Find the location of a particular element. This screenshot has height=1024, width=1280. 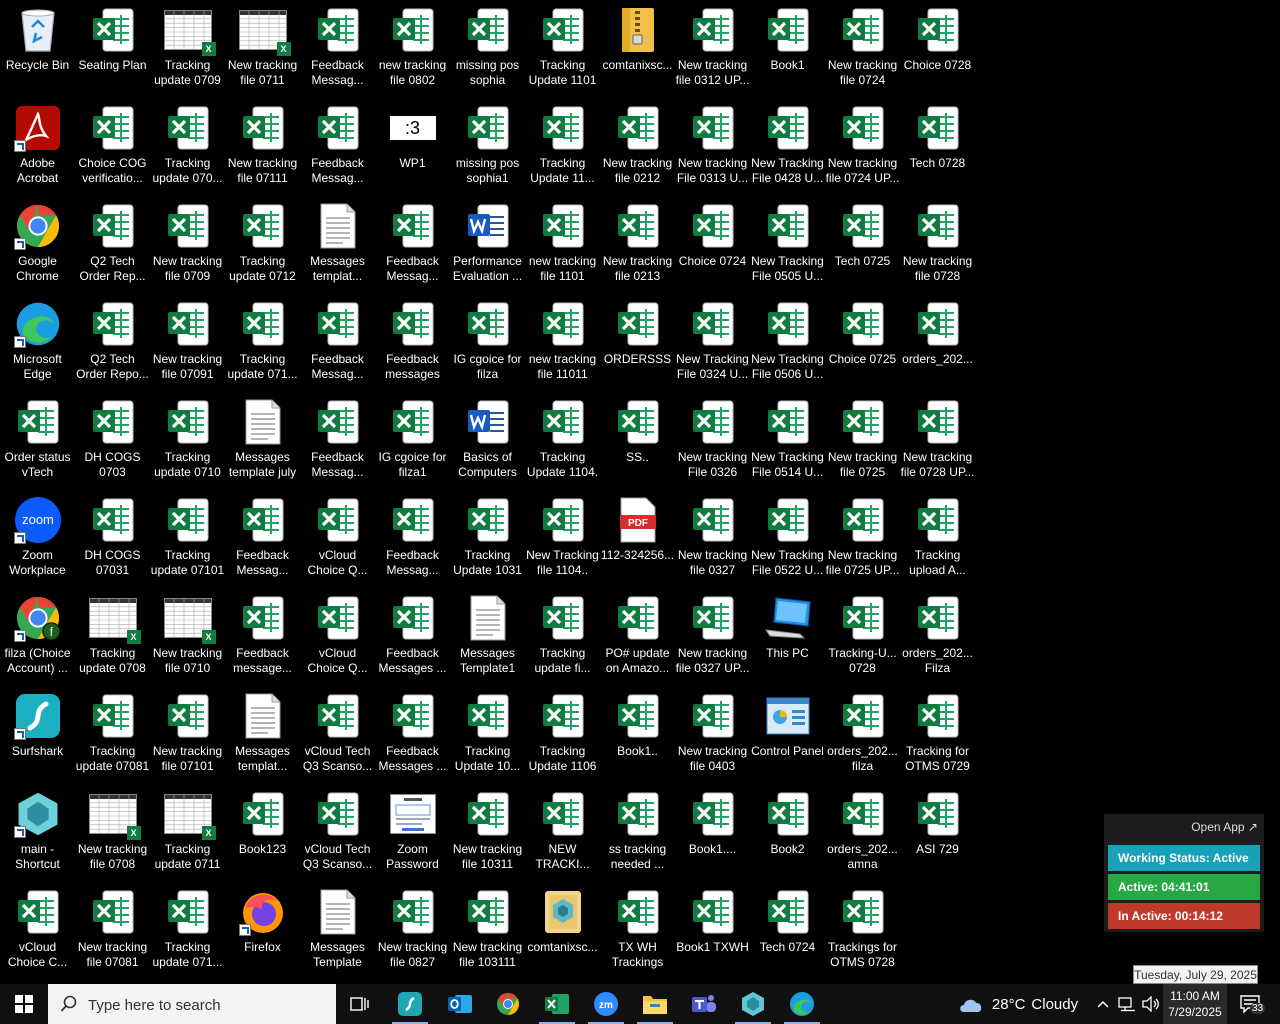

desktop-icon: This PC is located at coordinates (787, 637).